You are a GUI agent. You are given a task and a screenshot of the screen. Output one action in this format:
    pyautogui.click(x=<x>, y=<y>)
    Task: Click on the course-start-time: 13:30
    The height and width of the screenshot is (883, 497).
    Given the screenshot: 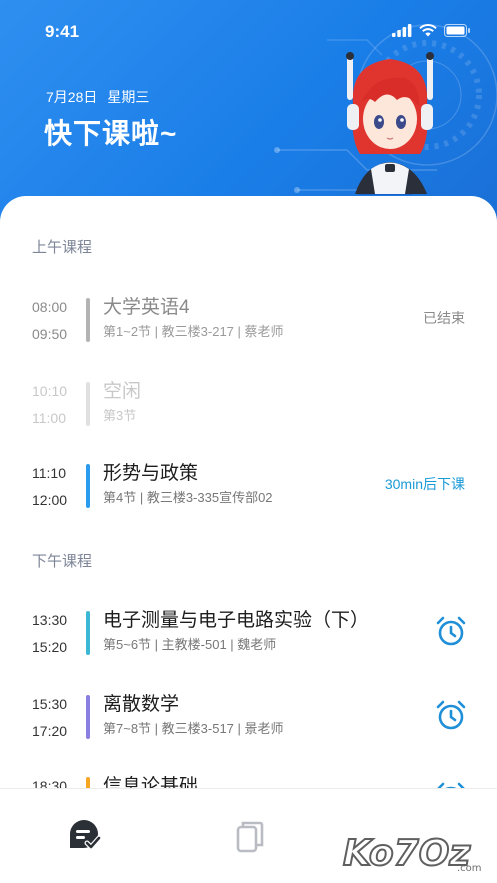 What is the action you would take?
    pyautogui.click(x=50, y=620)
    